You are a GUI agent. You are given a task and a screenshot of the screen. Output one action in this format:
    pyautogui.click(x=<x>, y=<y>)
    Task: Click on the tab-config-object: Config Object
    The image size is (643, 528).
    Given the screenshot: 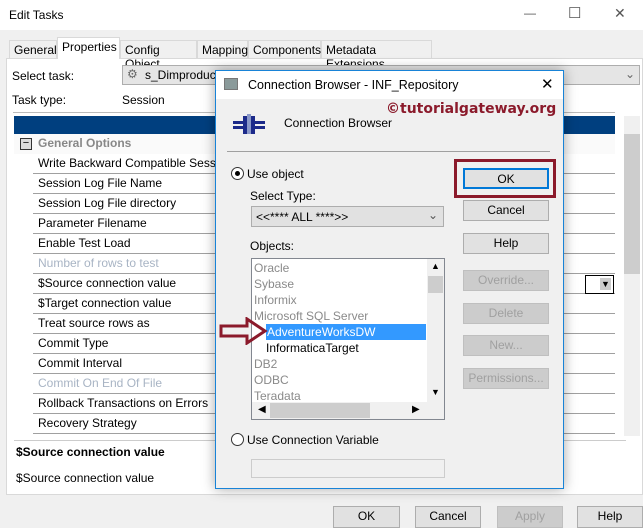 What is the action you would take?
    pyautogui.click(x=158, y=55)
    